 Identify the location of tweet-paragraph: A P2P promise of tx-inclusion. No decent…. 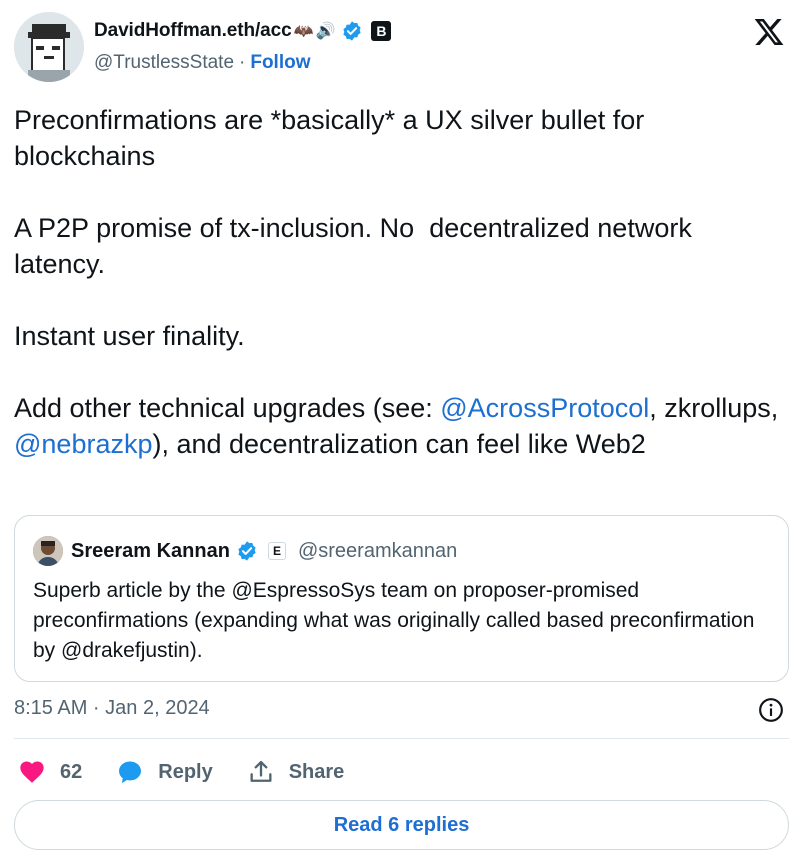
(357, 246).